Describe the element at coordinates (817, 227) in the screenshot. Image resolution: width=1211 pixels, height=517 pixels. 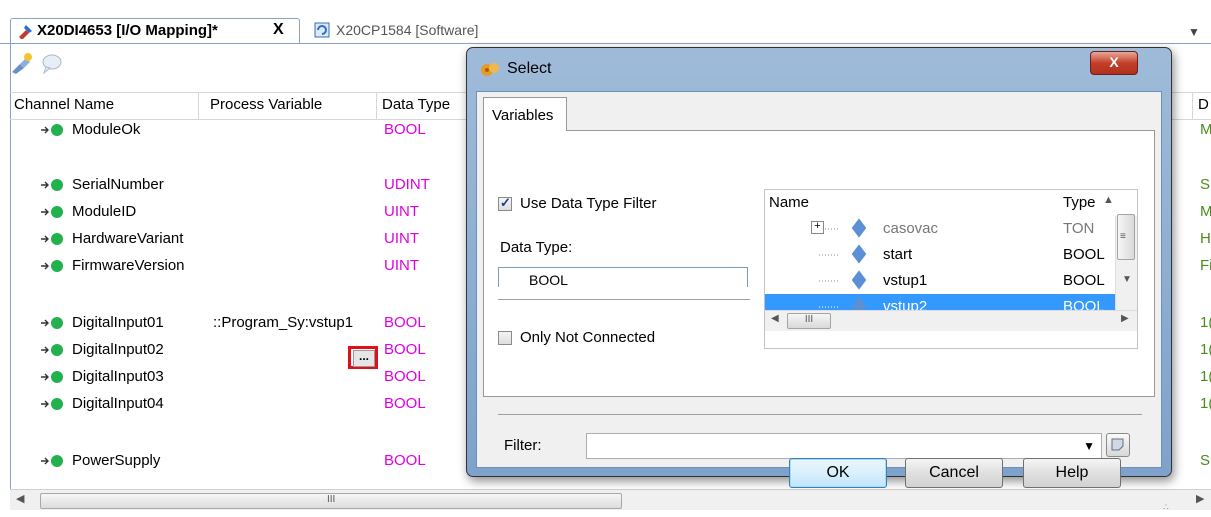
I see `expand-icon: +` at that location.